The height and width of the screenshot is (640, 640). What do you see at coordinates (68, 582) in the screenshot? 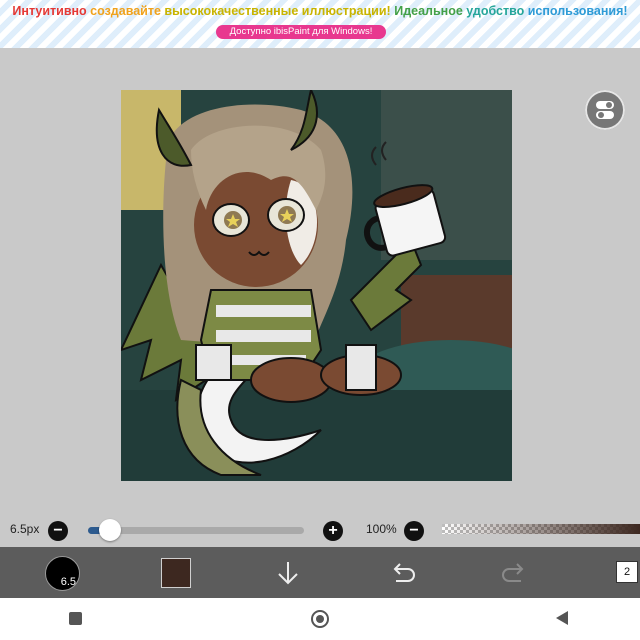
I see `brush-size-badge: 6.5` at bounding box center [68, 582].